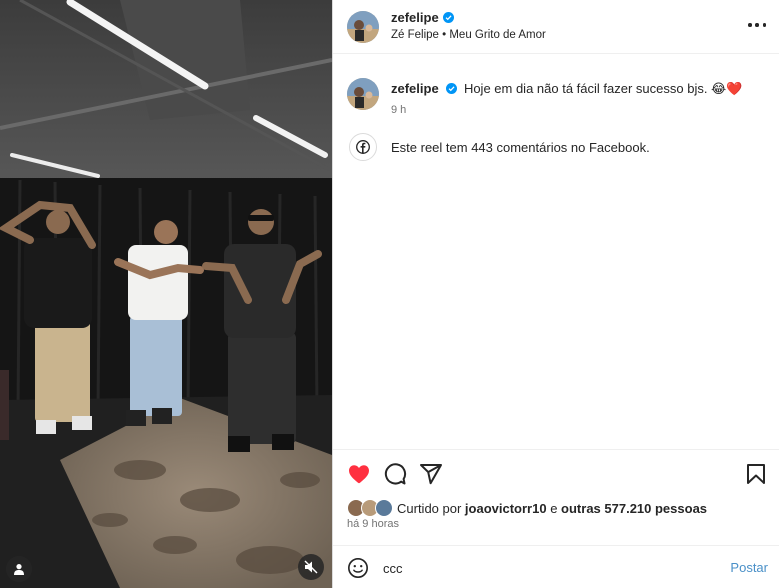  Describe the element at coordinates (750, 25) in the screenshot. I see `more-icon` at that location.